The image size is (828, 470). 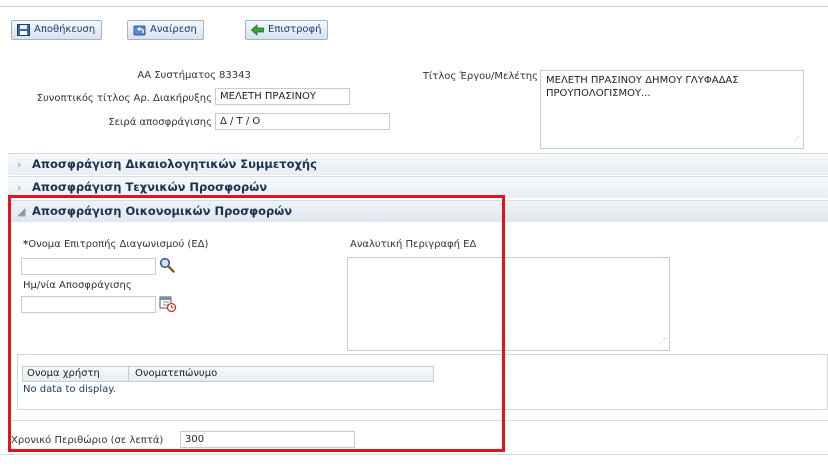 I want to click on bottom-divider, so click(x=414, y=454).